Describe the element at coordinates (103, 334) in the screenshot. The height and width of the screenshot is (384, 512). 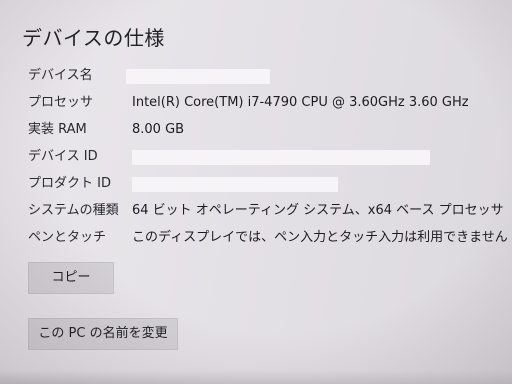
I see `rename-pc-button: この PC の名前を変更` at that location.